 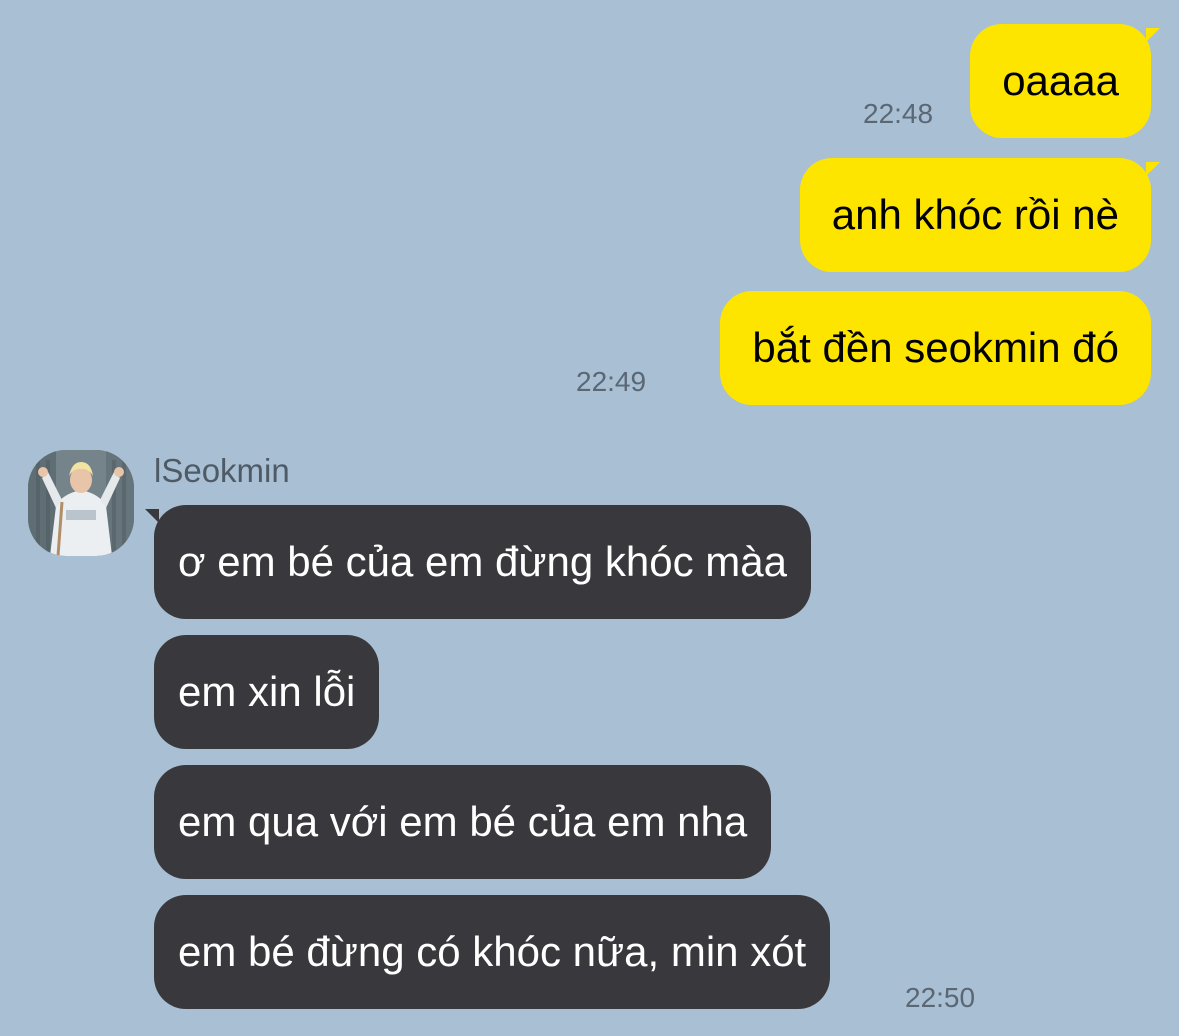 What do you see at coordinates (482, 561) in the screenshot?
I see `message-text: ơ em bé của em đừng khóc màa` at bounding box center [482, 561].